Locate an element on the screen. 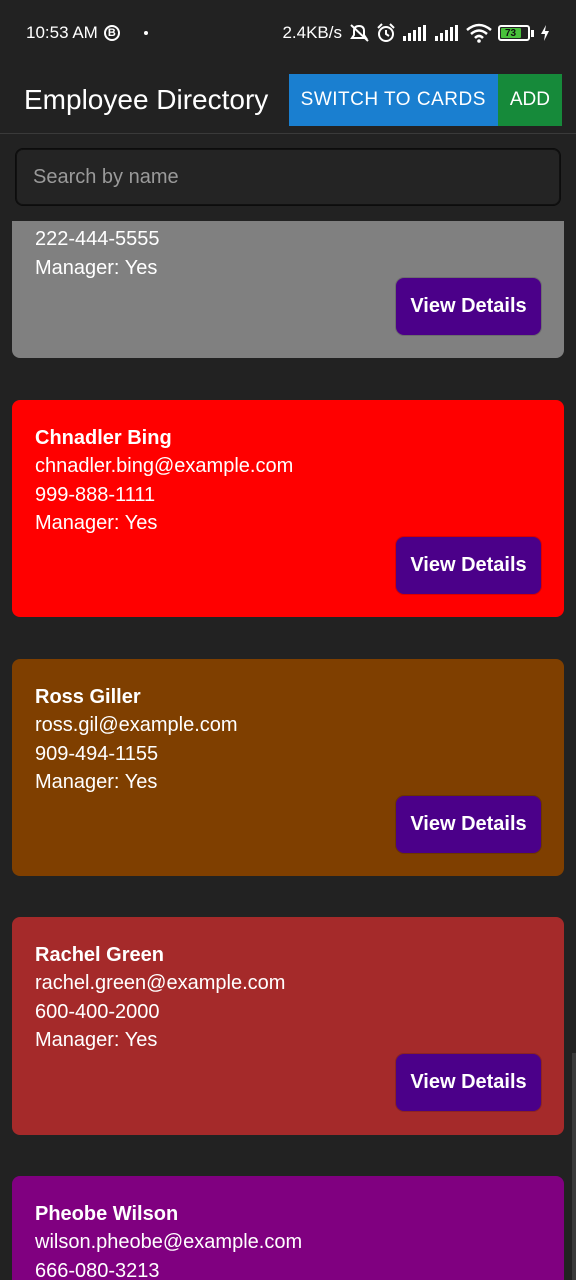 This screenshot has width=576, height=1280. employee-name: Pheobe Wilson is located at coordinates (107, 1214).